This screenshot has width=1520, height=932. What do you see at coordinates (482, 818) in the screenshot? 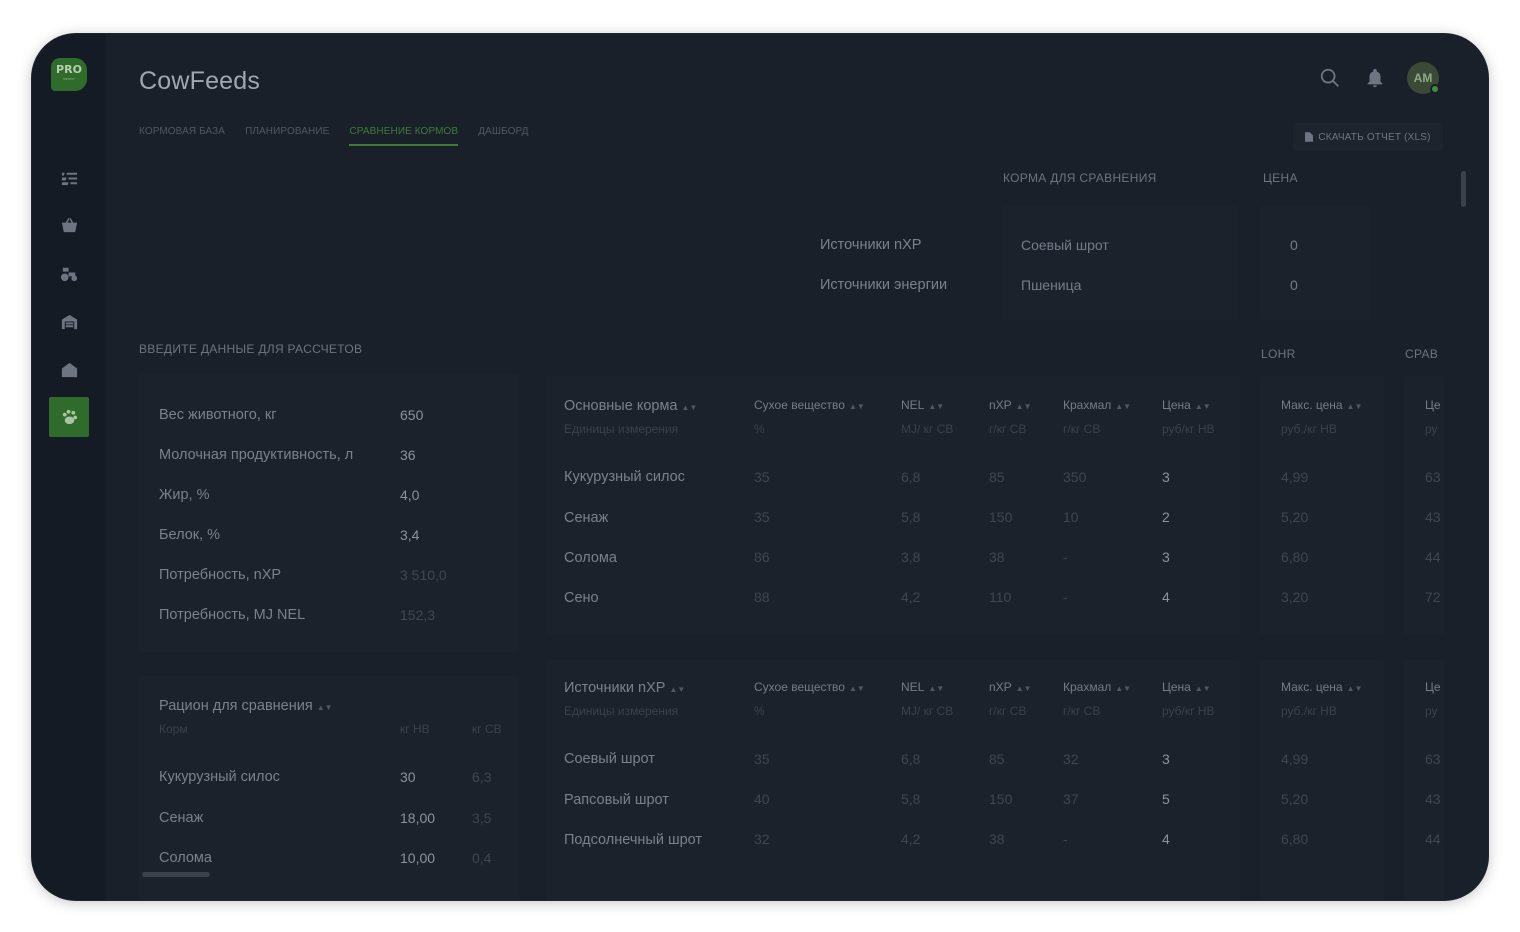
I see `ration-row-sv: 3,5` at bounding box center [482, 818].